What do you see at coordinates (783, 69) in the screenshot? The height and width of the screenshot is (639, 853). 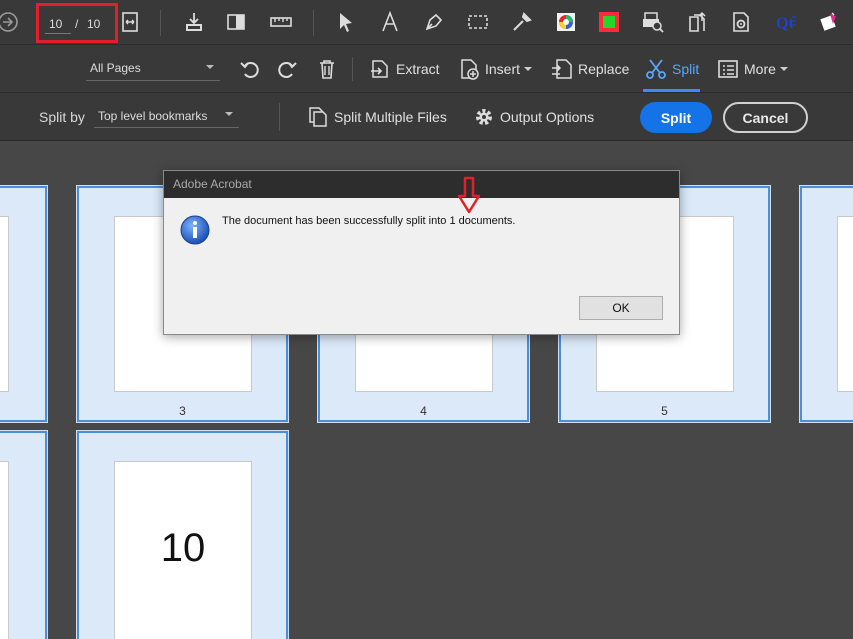 I see `more-chevron-down-icon` at bounding box center [783, 69].